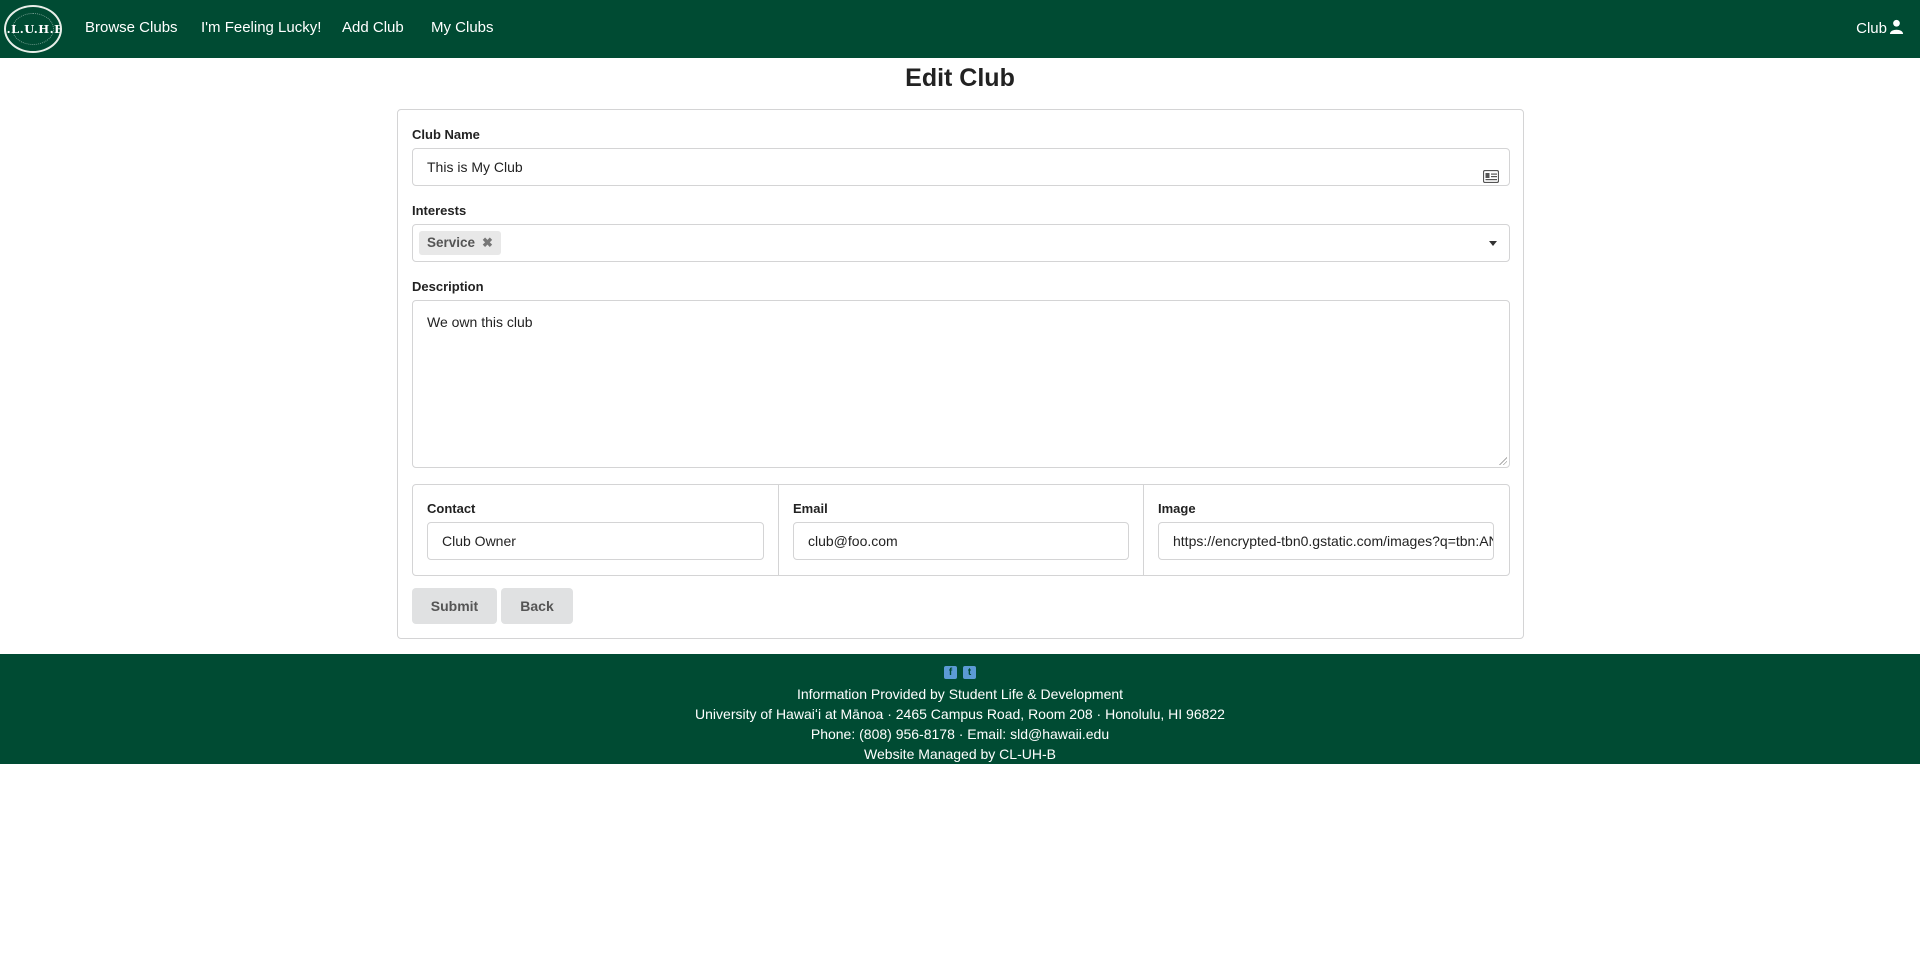 This screenshot has height=976, width=1920. I want to click on description-value: We own this club, so click(480, 322).